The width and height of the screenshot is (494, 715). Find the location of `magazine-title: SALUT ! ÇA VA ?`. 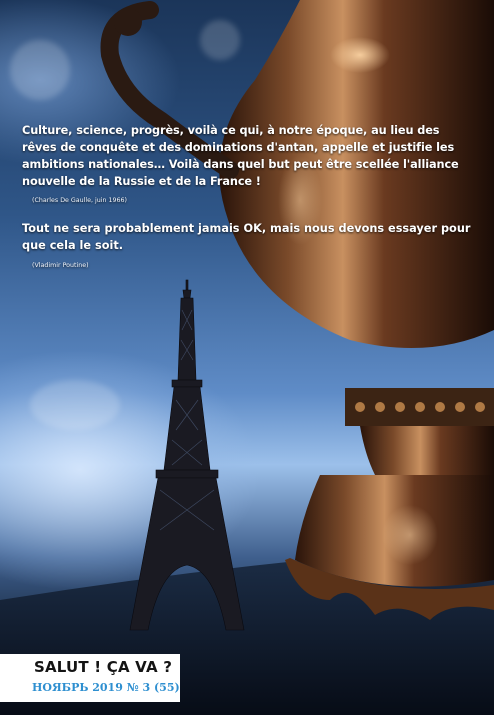

magazine-title: SALUT ! ÇA VA ? is located at coordinates (103, 667).